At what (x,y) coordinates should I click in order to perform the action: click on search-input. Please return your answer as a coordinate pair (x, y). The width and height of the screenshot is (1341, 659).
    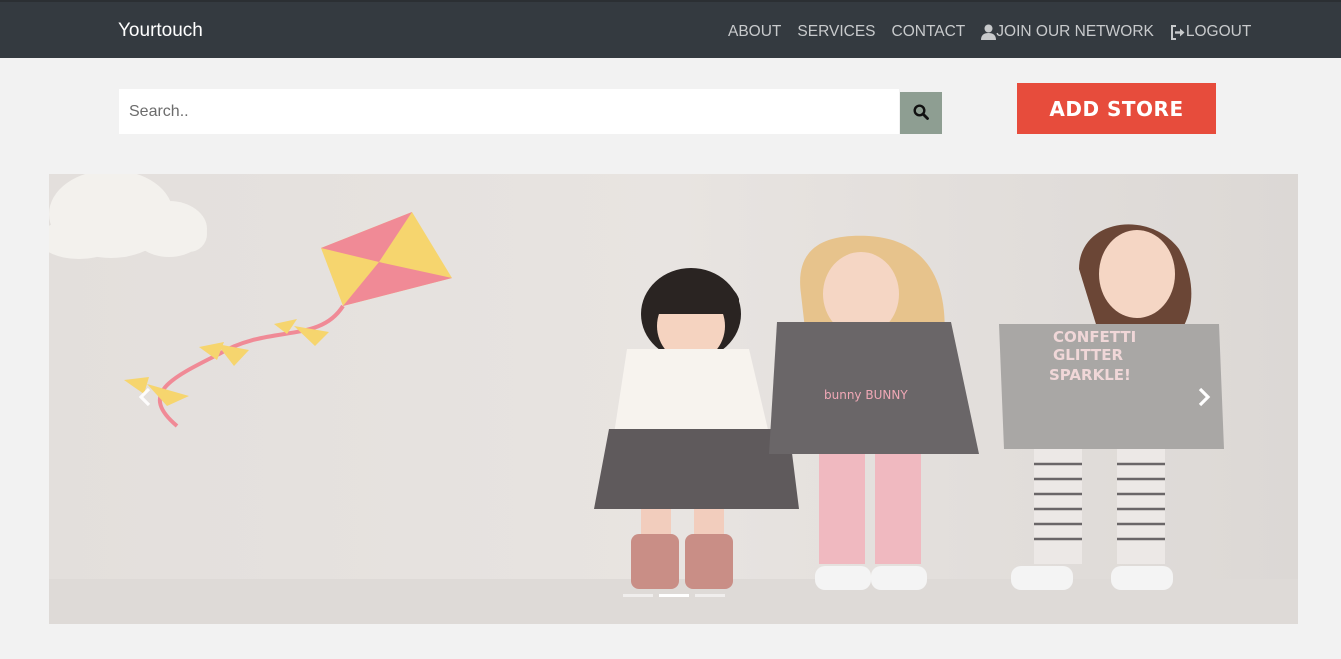
    Looking at the image, I should click on (509, 111).